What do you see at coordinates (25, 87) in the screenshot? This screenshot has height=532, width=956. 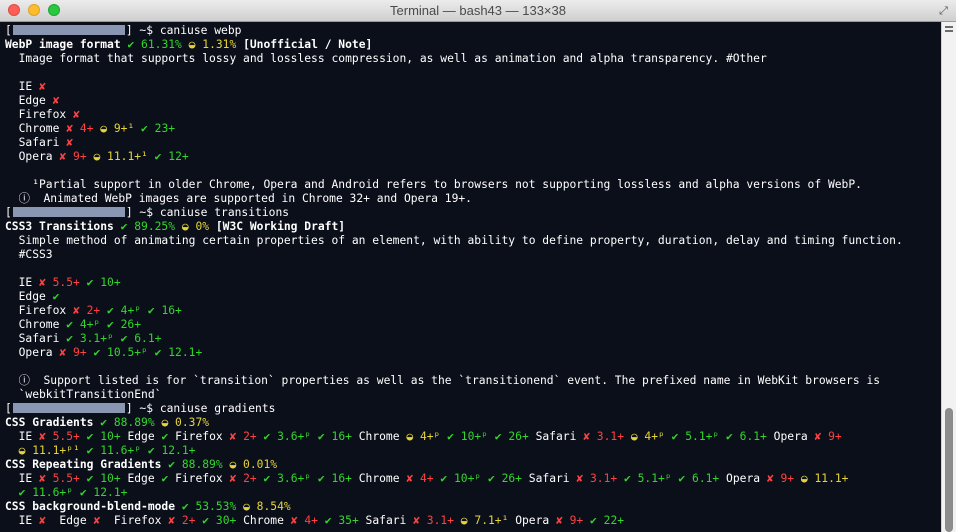 I see `terminal-line: IE ✘` at bounding box center [25, 87].